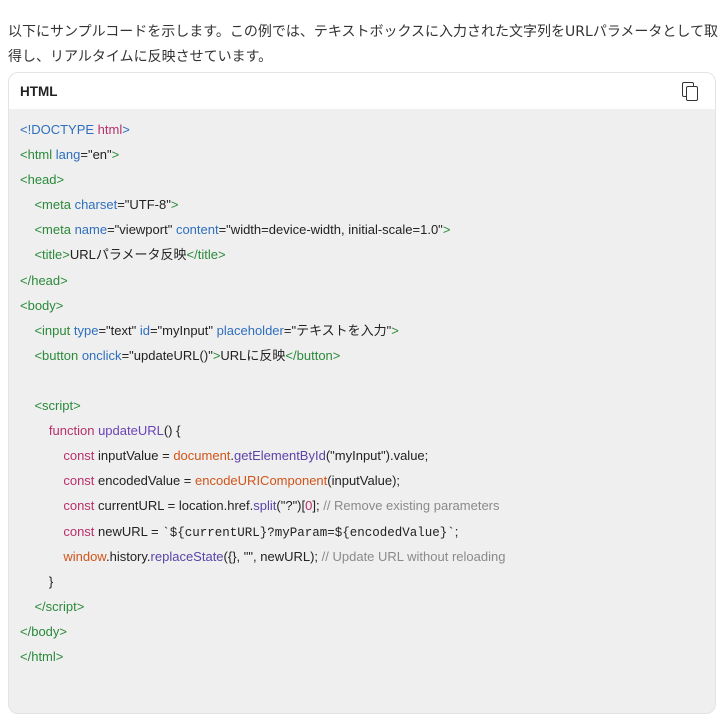 The height and width of the screenshot is (714, 727). I want to click on code-token: URLパラメータ反映, so click(128, 255).